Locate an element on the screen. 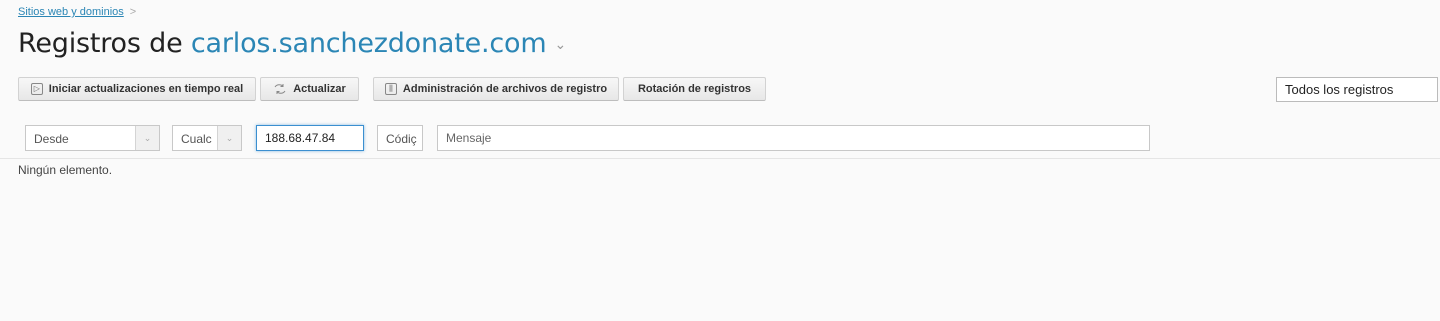  manage-log-files-label: Administración de archivos de registro is located at coordinates (505, 89).